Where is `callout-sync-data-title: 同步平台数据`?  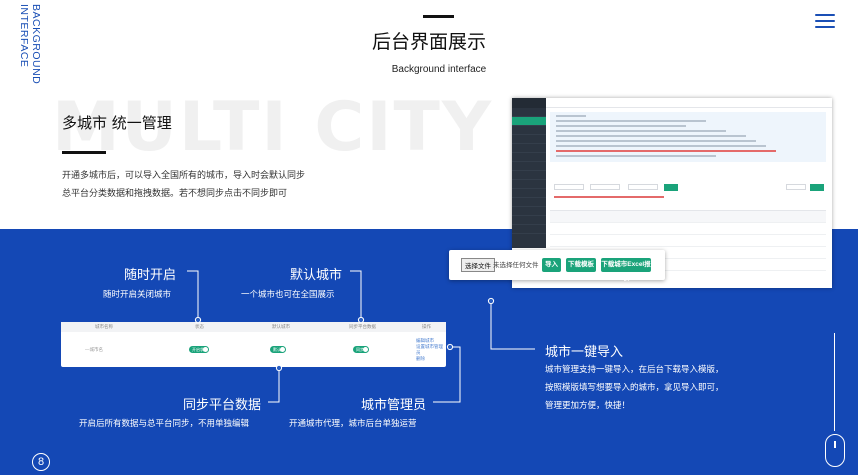 callout-sync-data-title: 同步平台数据 is located at coordinates (222, 405).